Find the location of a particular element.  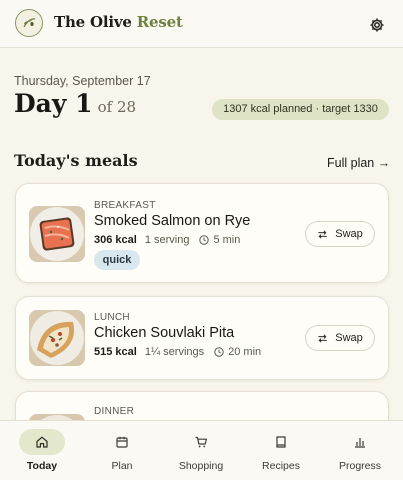

olive-logo-icon is located at coordinates (29, 23).